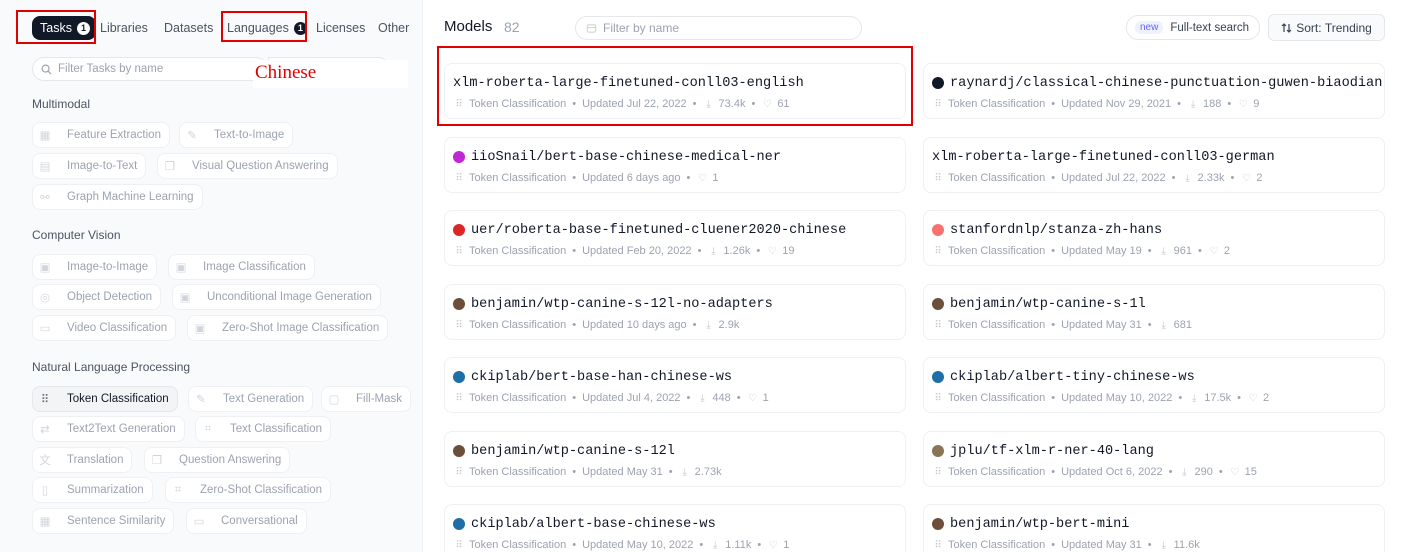  What do you see at coordinates (1286, 28) in the screenshot?
I see `sort-icon` at bounding box center [1286, 28].